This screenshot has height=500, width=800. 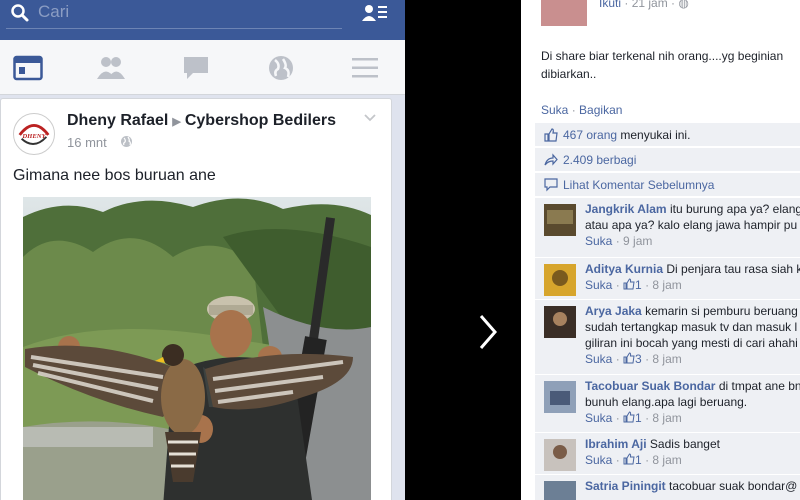 What do you see at coordinates (370, 118) in the screenshot?
I see `post-options-chevron-icon` at bounding box center [370, 118].